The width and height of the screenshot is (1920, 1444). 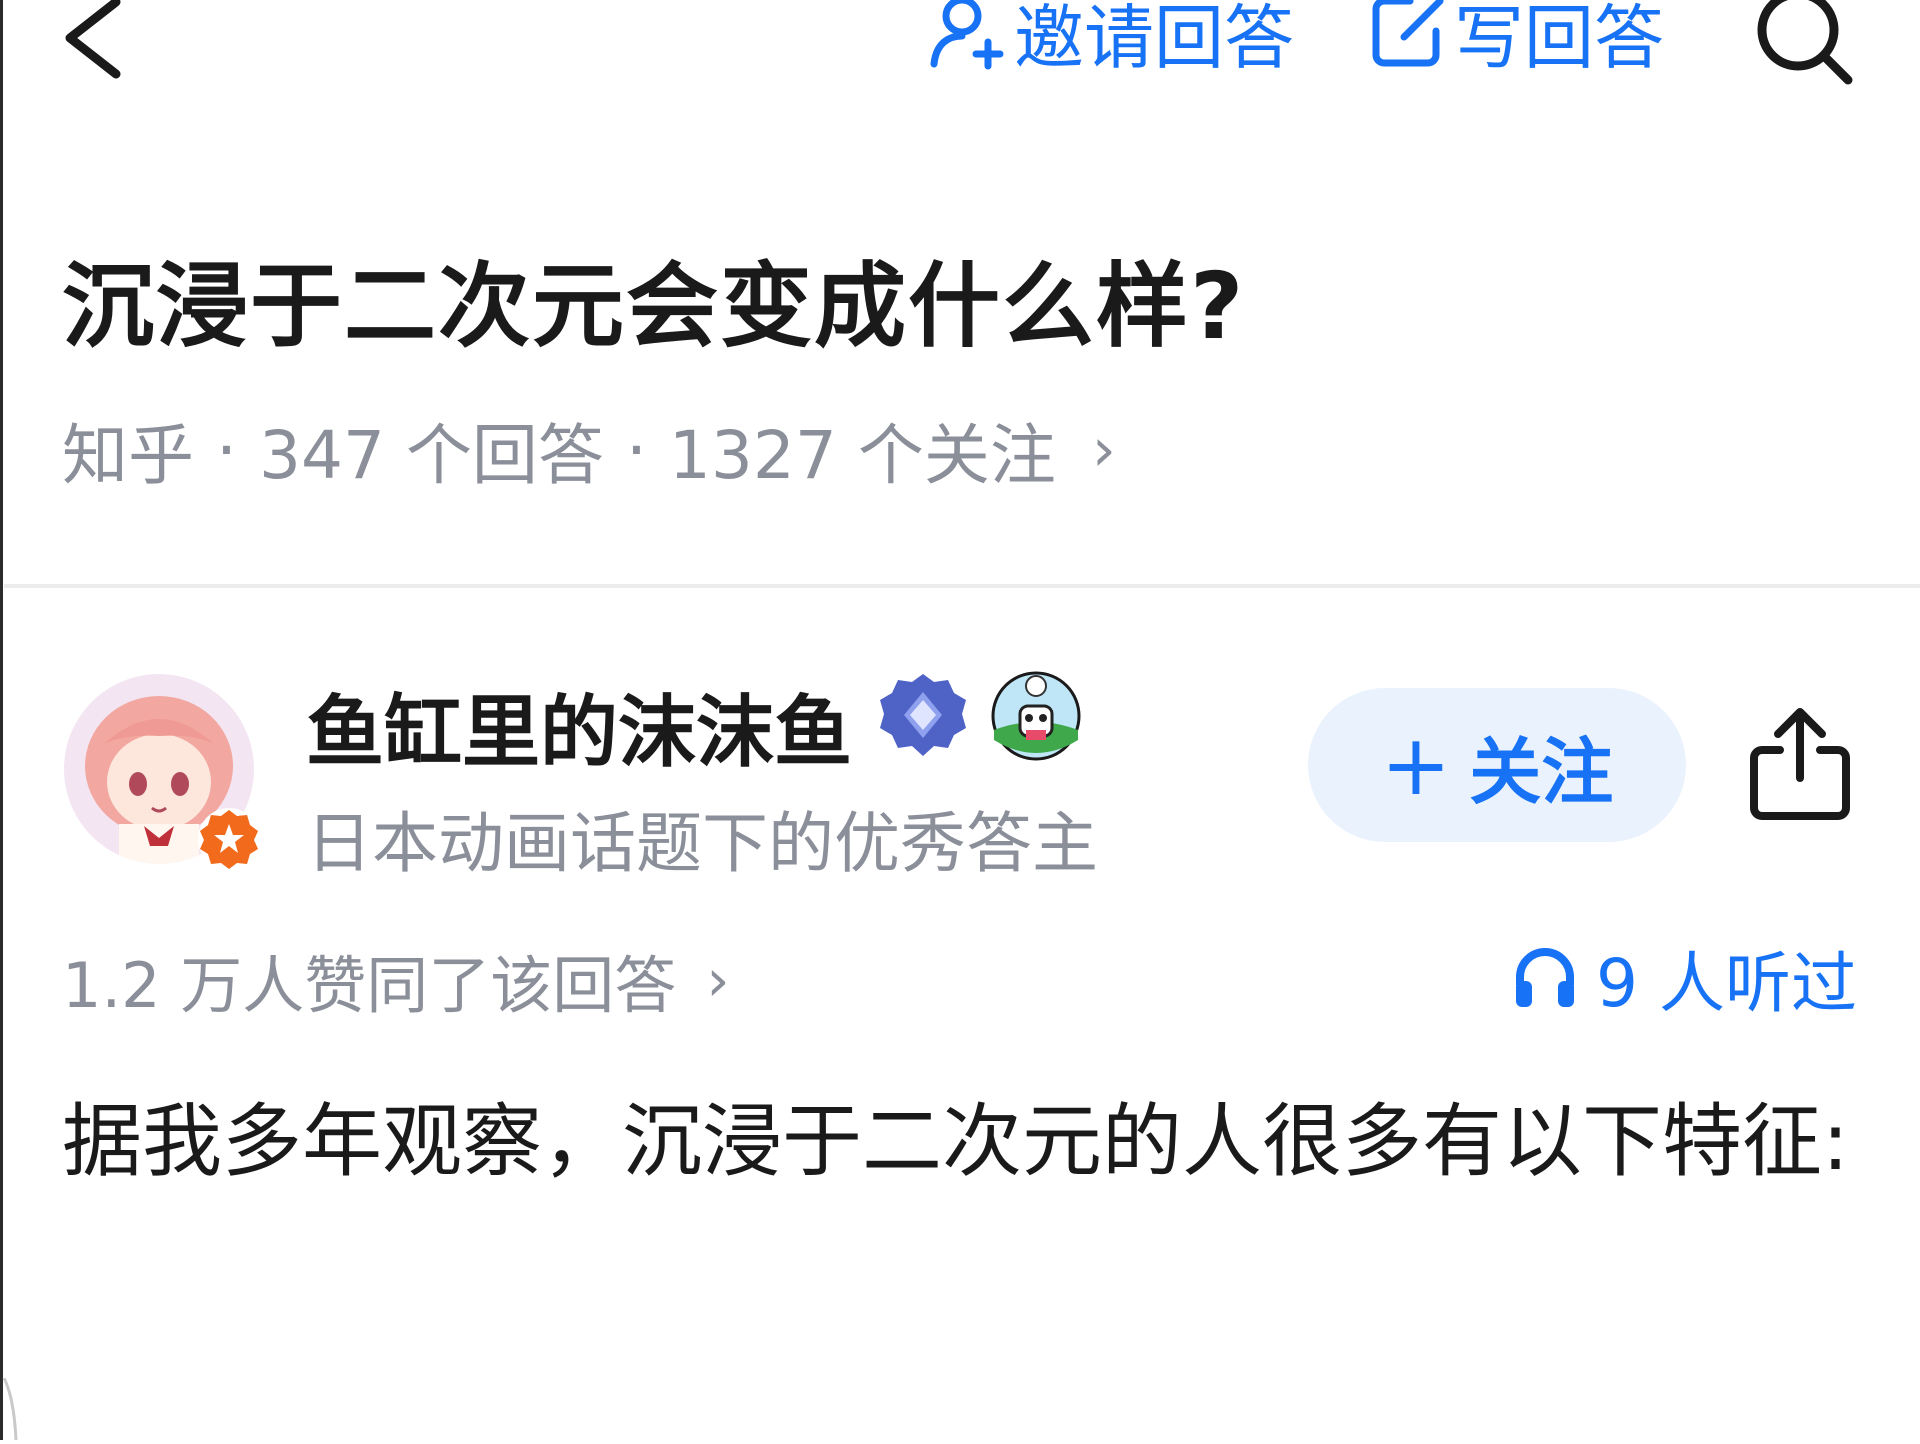 I want to click on headphones-icon, so click(x=1545, y=977).